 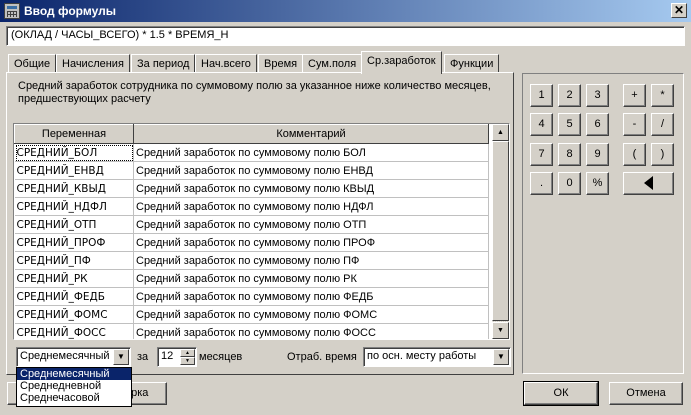 I want to click on option-daily: Среднедневной, so click(x=74, y=386).